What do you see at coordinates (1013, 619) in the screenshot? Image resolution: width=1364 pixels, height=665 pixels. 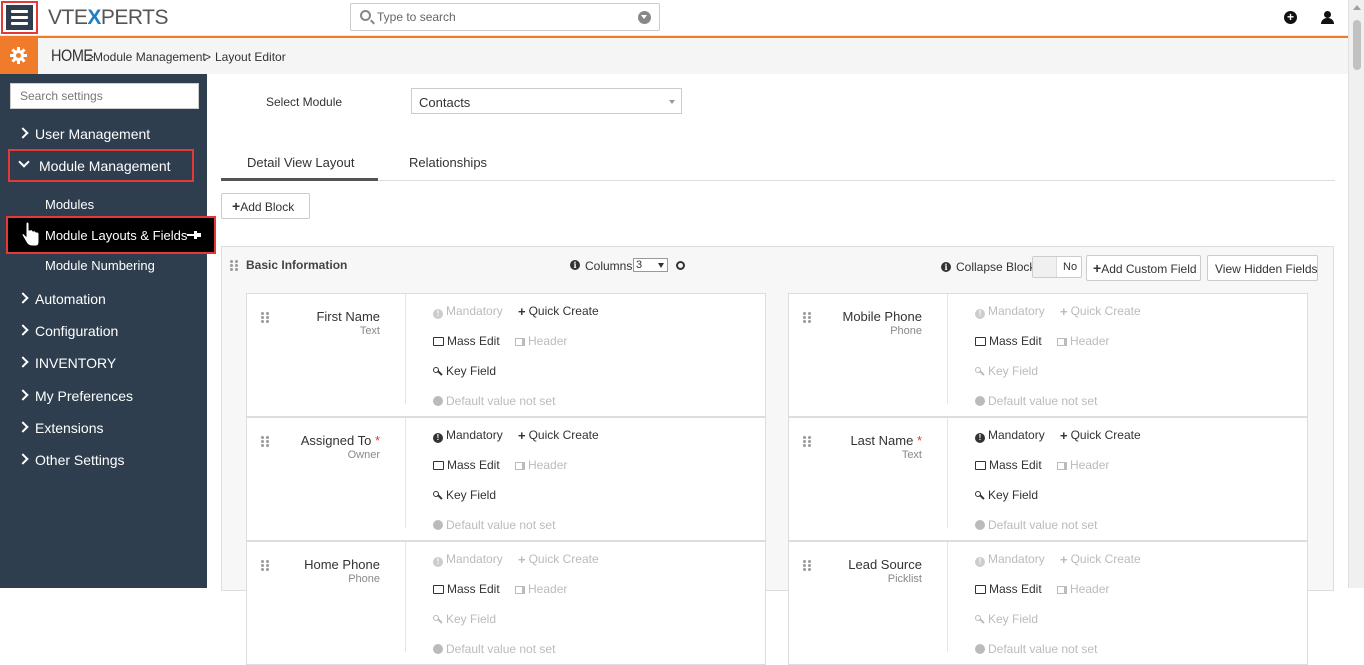 I see `key-field-label: Key Field` at bounding box center [1013, 619].